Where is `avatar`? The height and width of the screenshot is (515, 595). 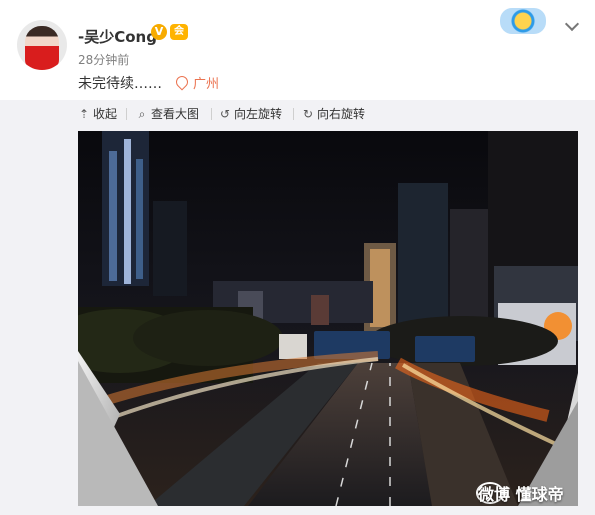
avatar is located at coordinates (42, 45).